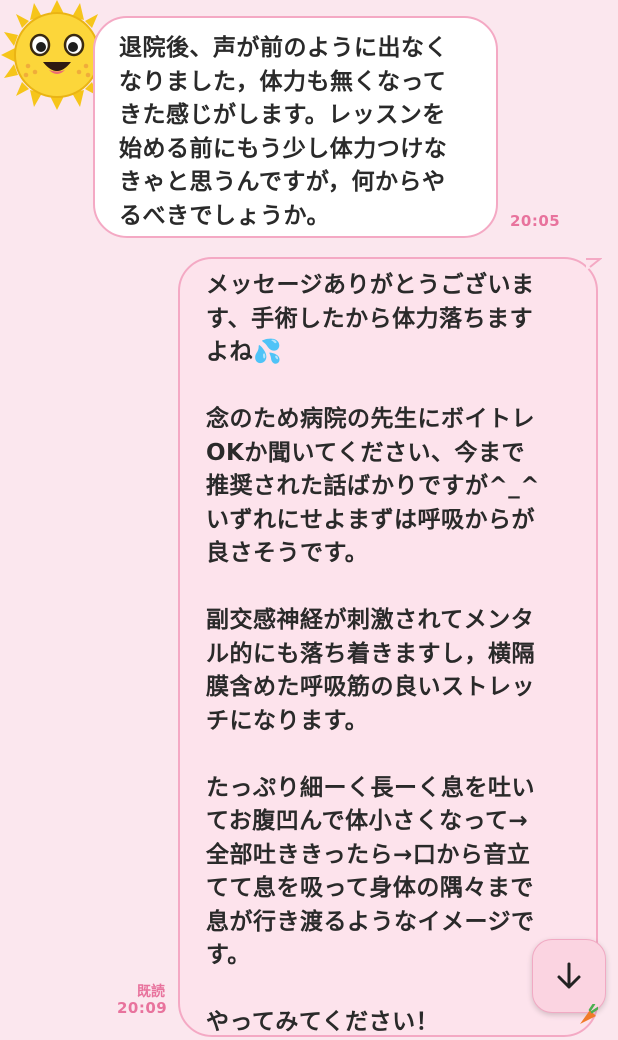  What do you see at coordinates (142, 1008) in the screenshot?
I see `message-timestamp: 20:09` at bounding box center [142, 1008].